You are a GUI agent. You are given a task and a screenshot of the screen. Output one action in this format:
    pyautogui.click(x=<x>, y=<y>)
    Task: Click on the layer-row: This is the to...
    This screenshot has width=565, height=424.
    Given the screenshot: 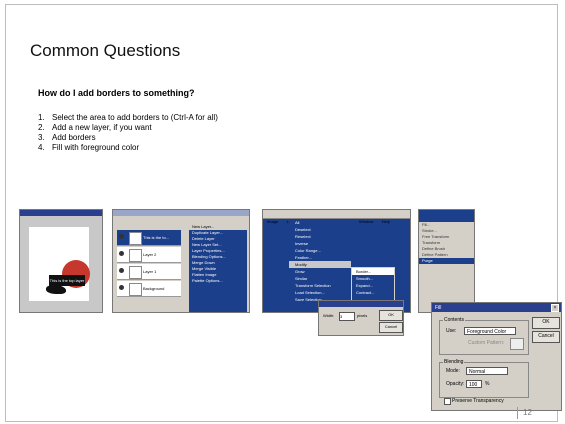 What is the action you would take?
    pyautogui.click(x=149, y=238)
    